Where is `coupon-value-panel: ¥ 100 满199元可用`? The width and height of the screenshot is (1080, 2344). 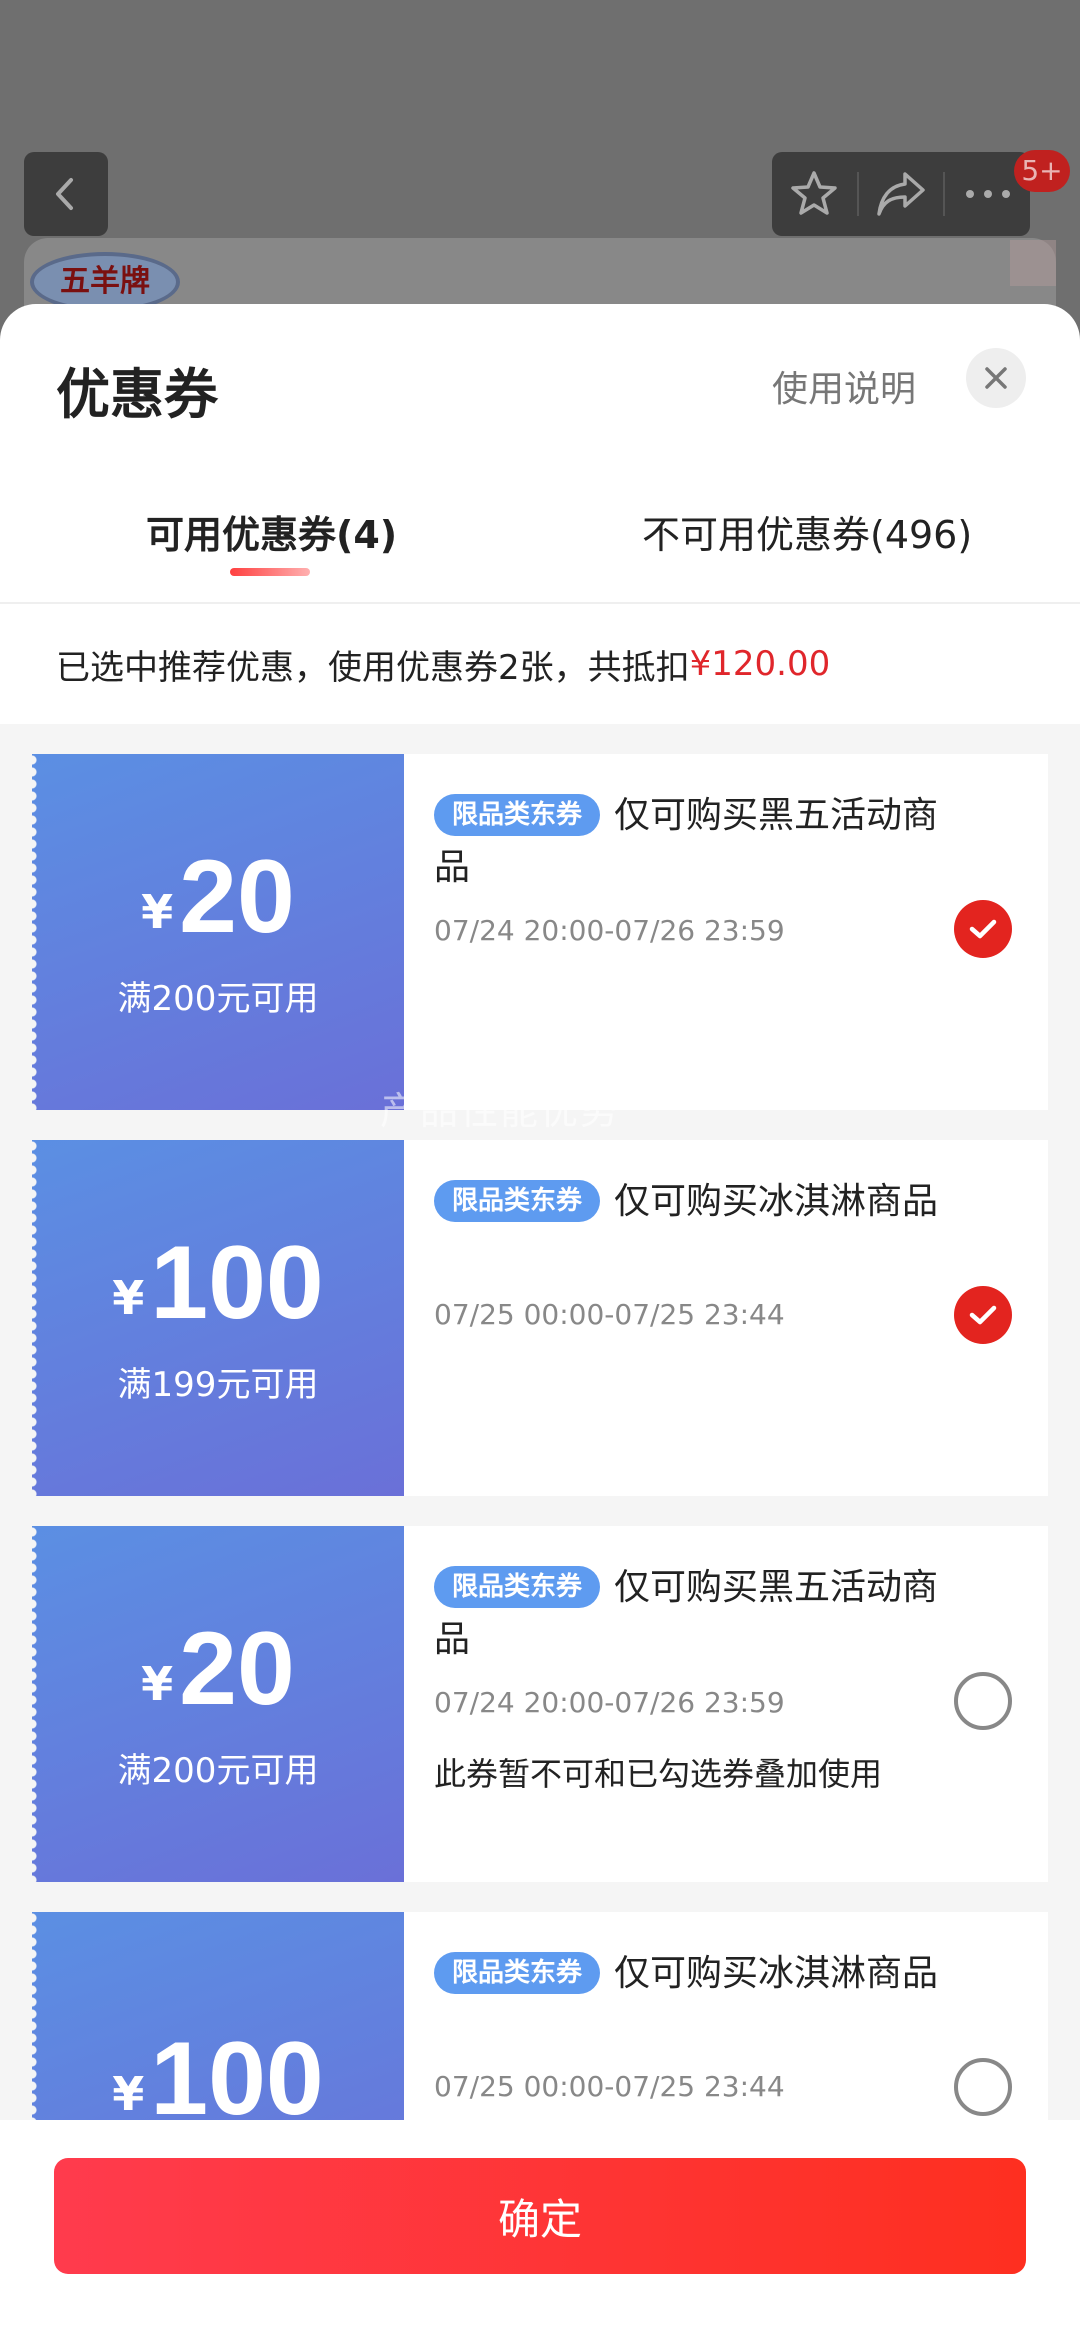
coupon-value-panel: ¥ 100 满199元可用 is located at coordinates (218, 1318).